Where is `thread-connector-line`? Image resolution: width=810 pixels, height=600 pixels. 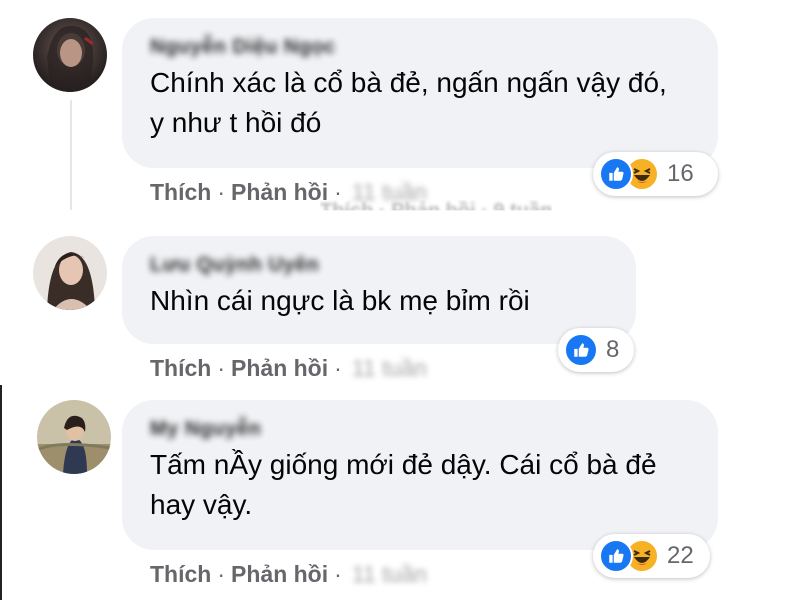 thread-connector-line is located at coordinates (71, 155).